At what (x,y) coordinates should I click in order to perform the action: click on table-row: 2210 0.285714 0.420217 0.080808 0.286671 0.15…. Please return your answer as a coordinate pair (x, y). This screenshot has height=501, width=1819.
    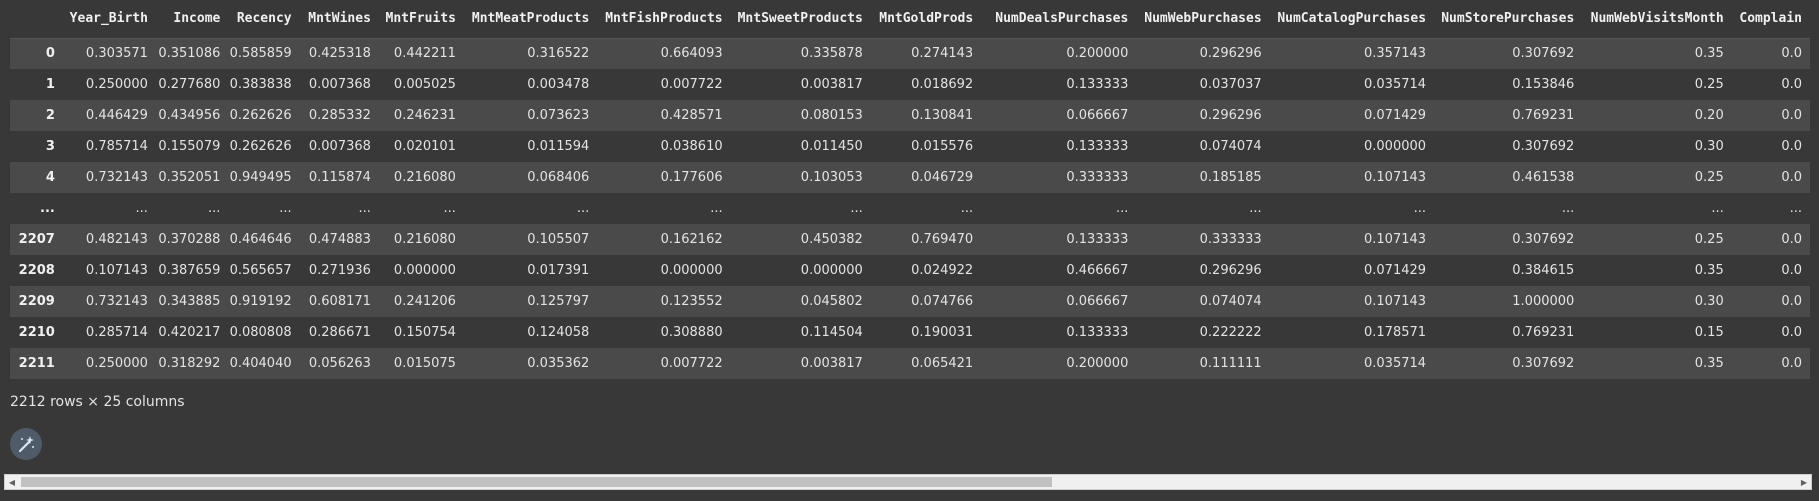
    Looking at the image, I should click on (910, 332).